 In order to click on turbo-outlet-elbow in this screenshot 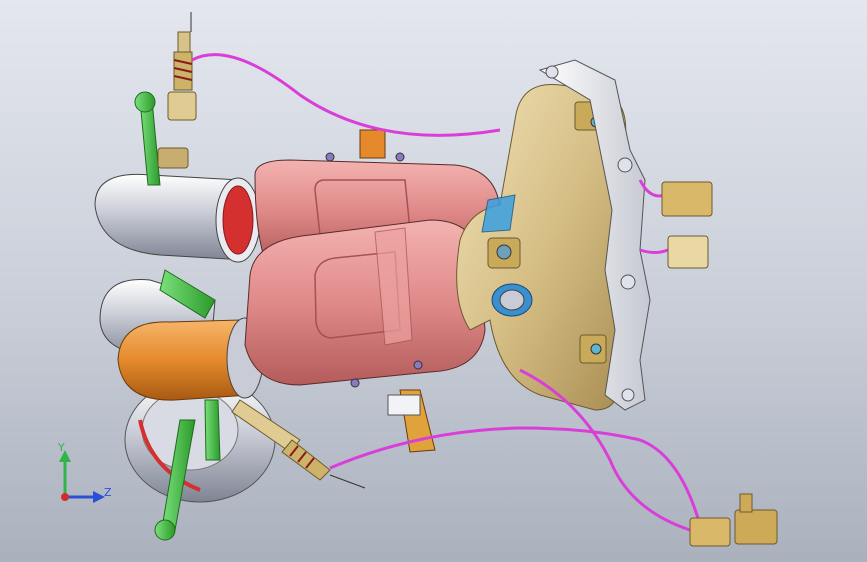, I will do `click(190, 359)`.